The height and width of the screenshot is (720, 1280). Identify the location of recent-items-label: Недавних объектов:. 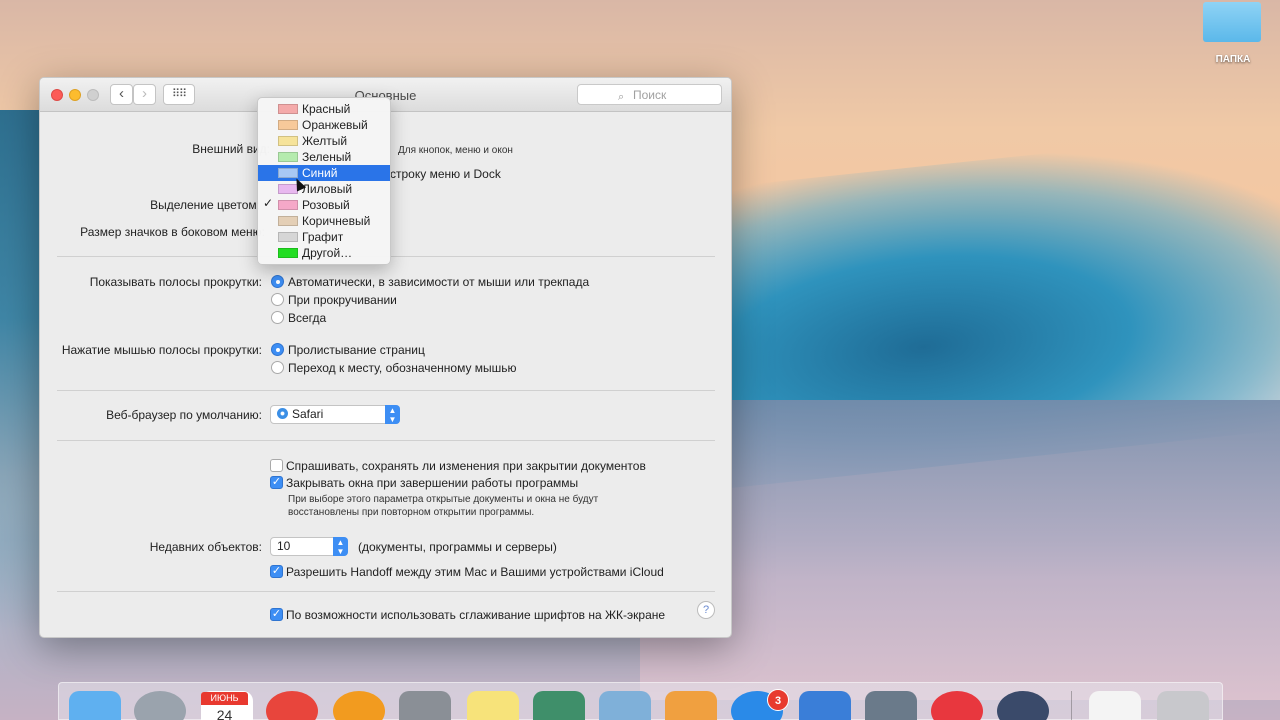
(205, 547).